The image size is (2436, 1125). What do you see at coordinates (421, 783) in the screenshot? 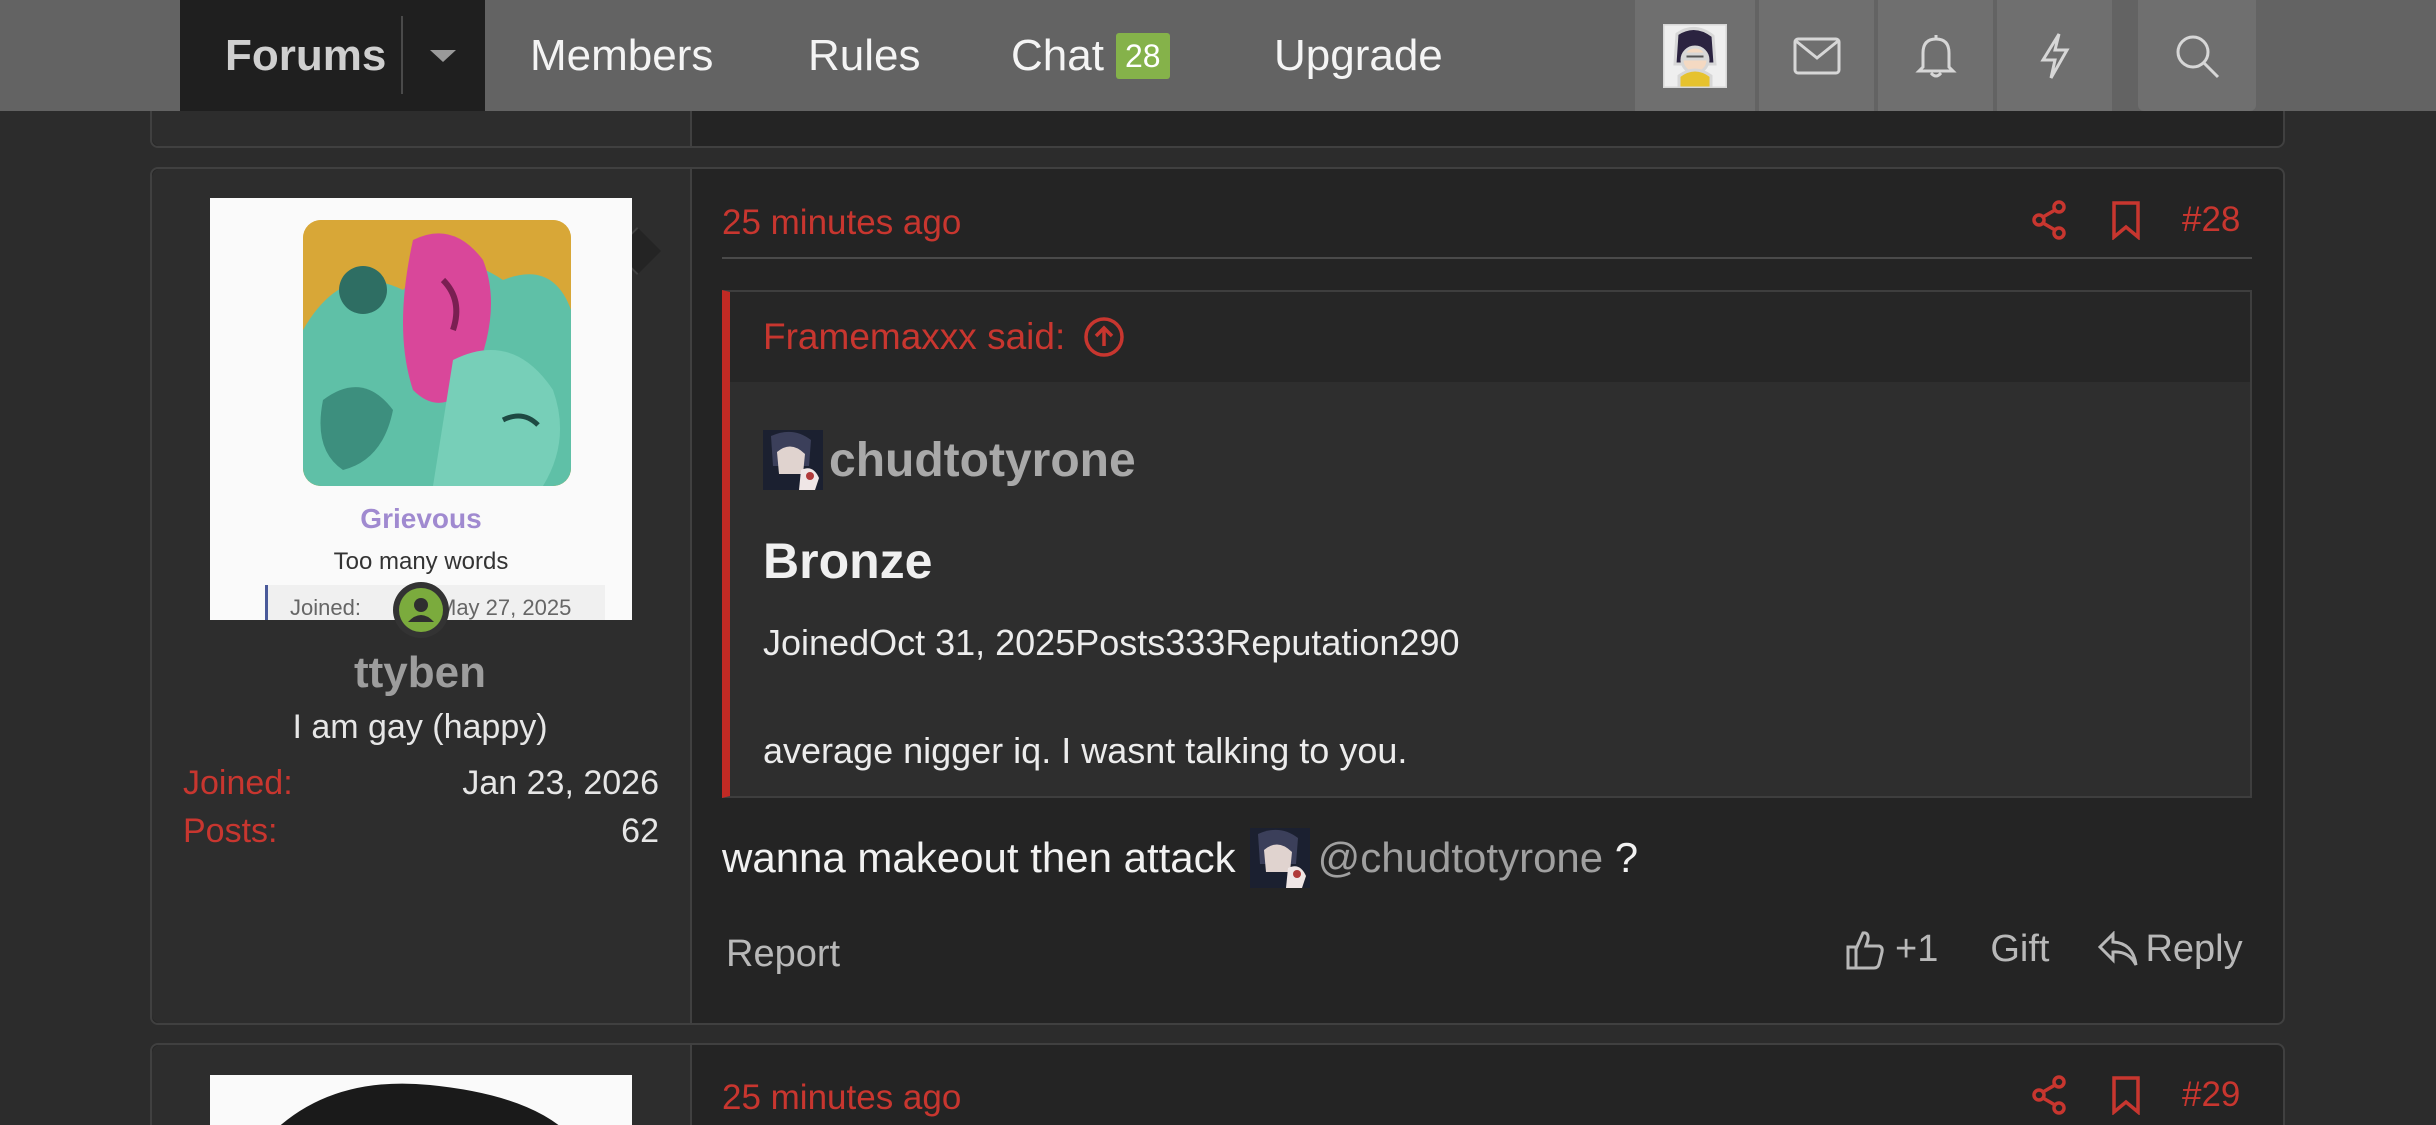
I see `user-joined-stat: Joined: Jan 23, 2026` at bounding box center [421, 783].